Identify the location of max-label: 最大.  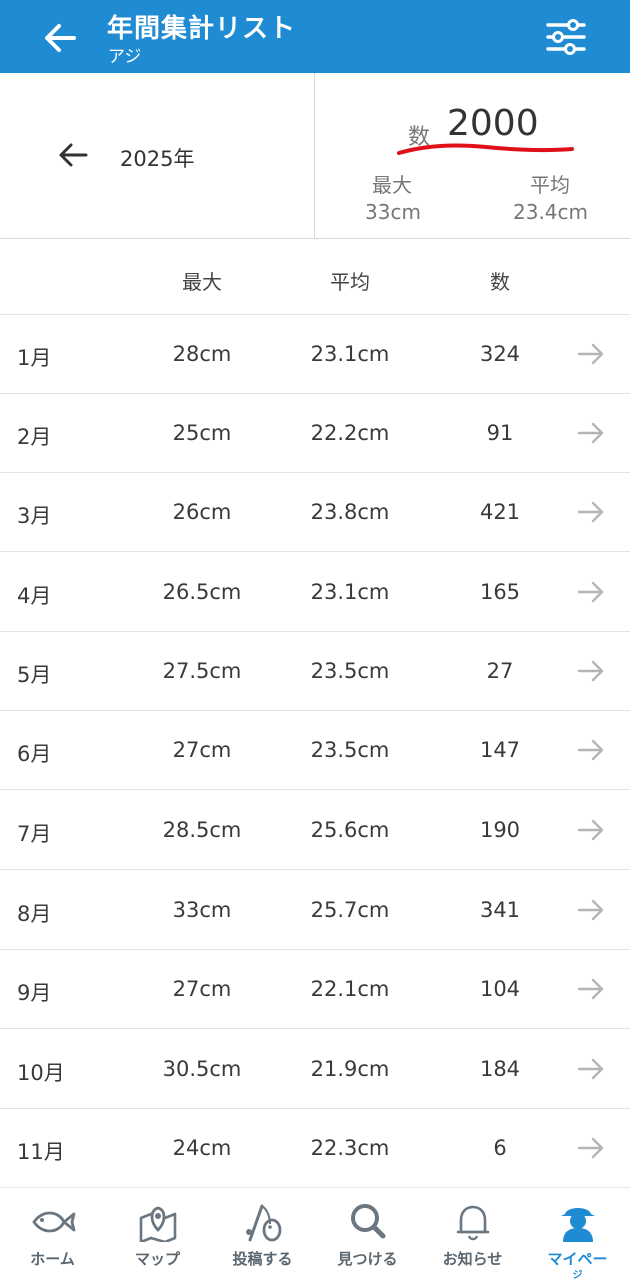
(392, 185).